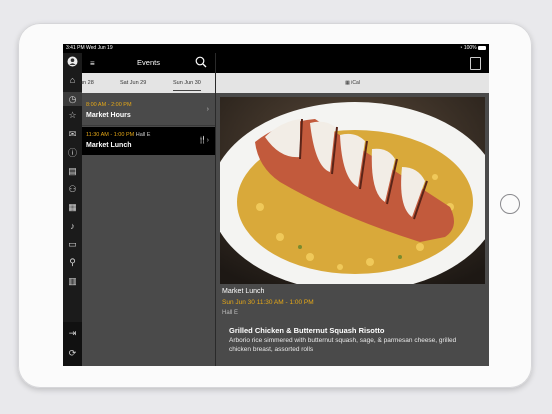  Describe the element at coordinates (72, 244) in the screenshot. I see `folder-icon: ▭` at that location.